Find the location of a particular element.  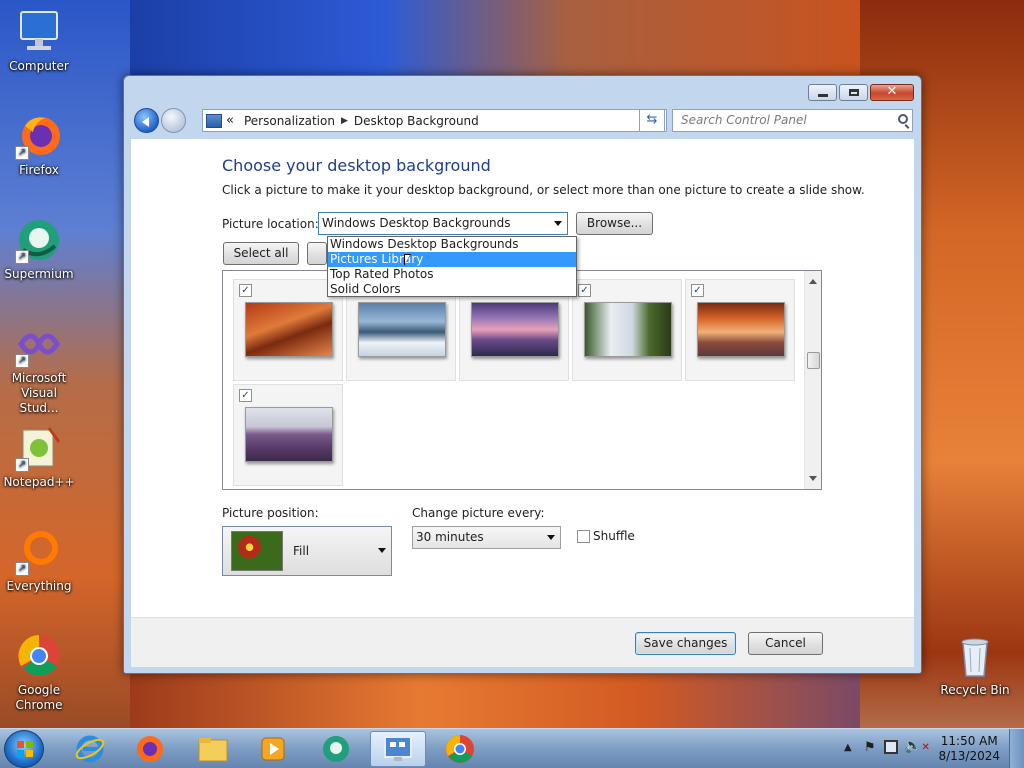

refresh-button: ⇆ is located at coordinates (652, 120).